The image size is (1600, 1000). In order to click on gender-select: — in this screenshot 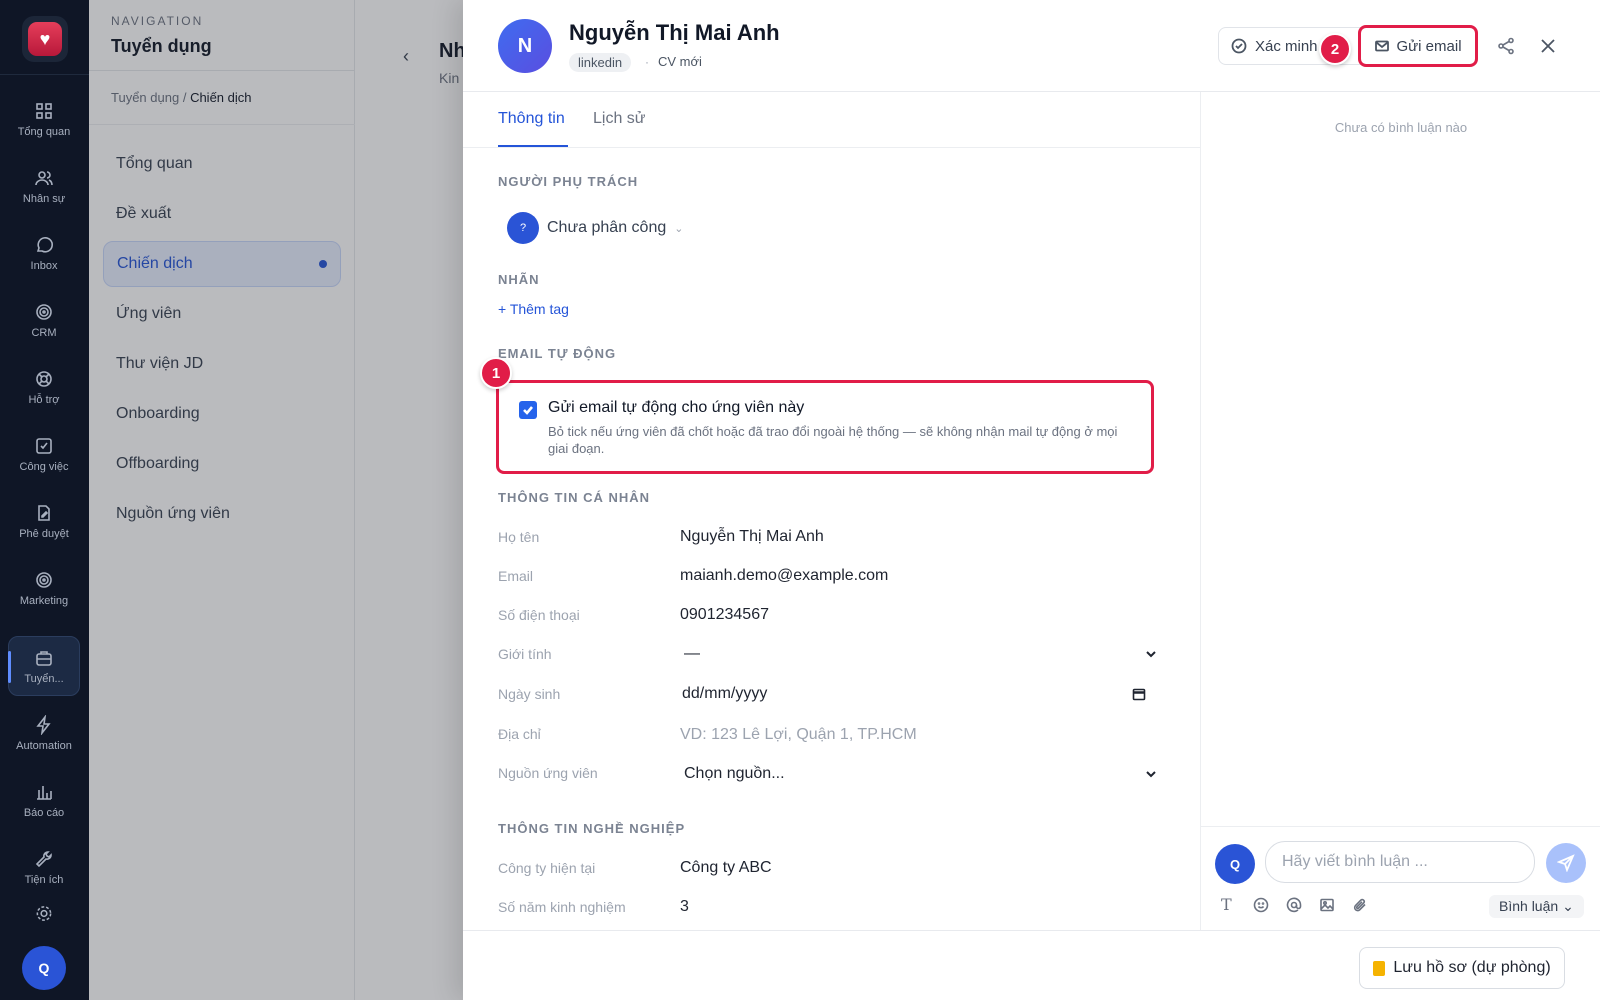, I will do `click(919, 654)`.